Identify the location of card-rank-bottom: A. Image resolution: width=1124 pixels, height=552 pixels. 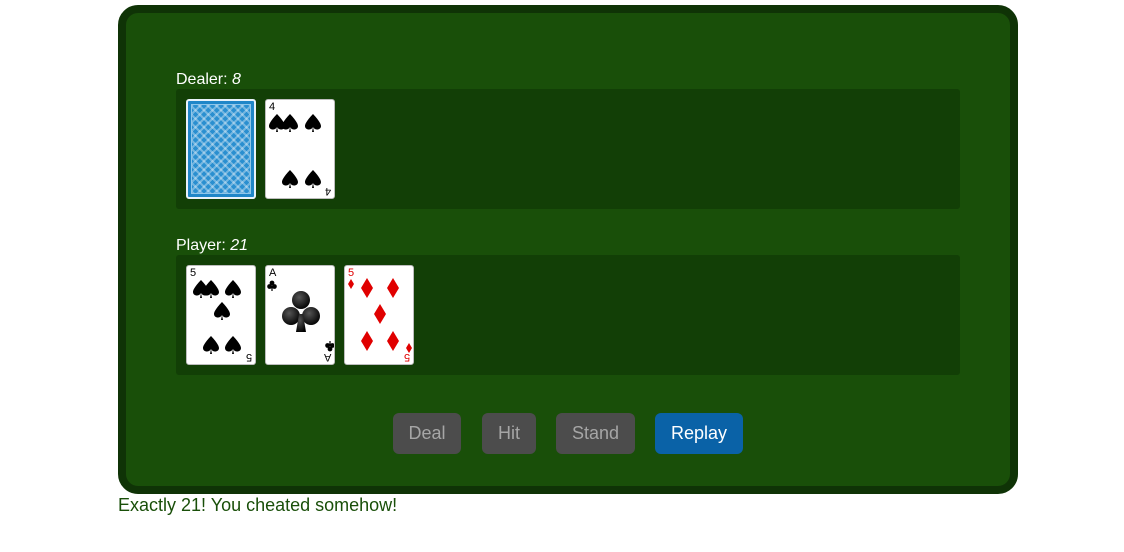
(327, 357).